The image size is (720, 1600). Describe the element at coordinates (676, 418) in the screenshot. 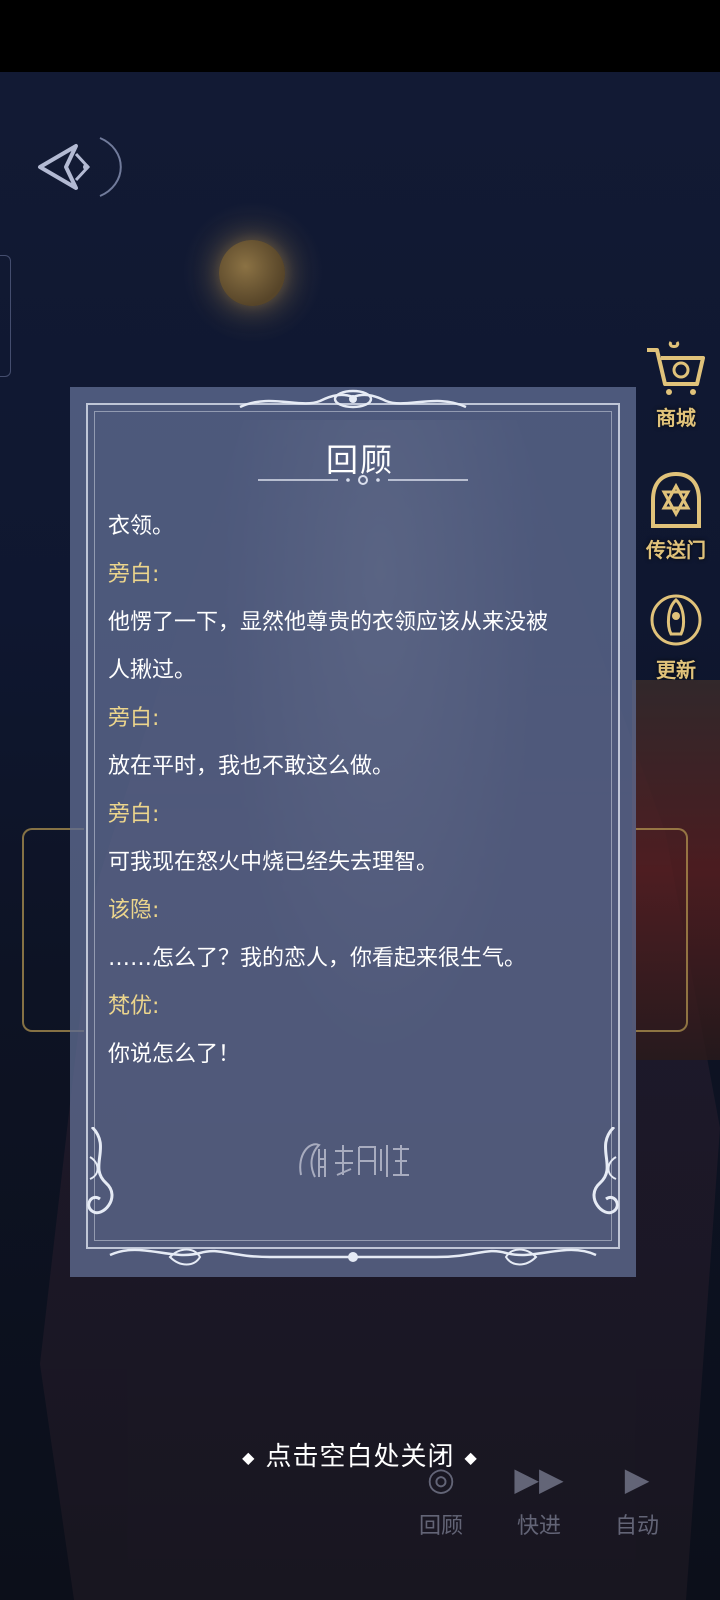

I see `side-menu-shop-label: 商城` at that location.